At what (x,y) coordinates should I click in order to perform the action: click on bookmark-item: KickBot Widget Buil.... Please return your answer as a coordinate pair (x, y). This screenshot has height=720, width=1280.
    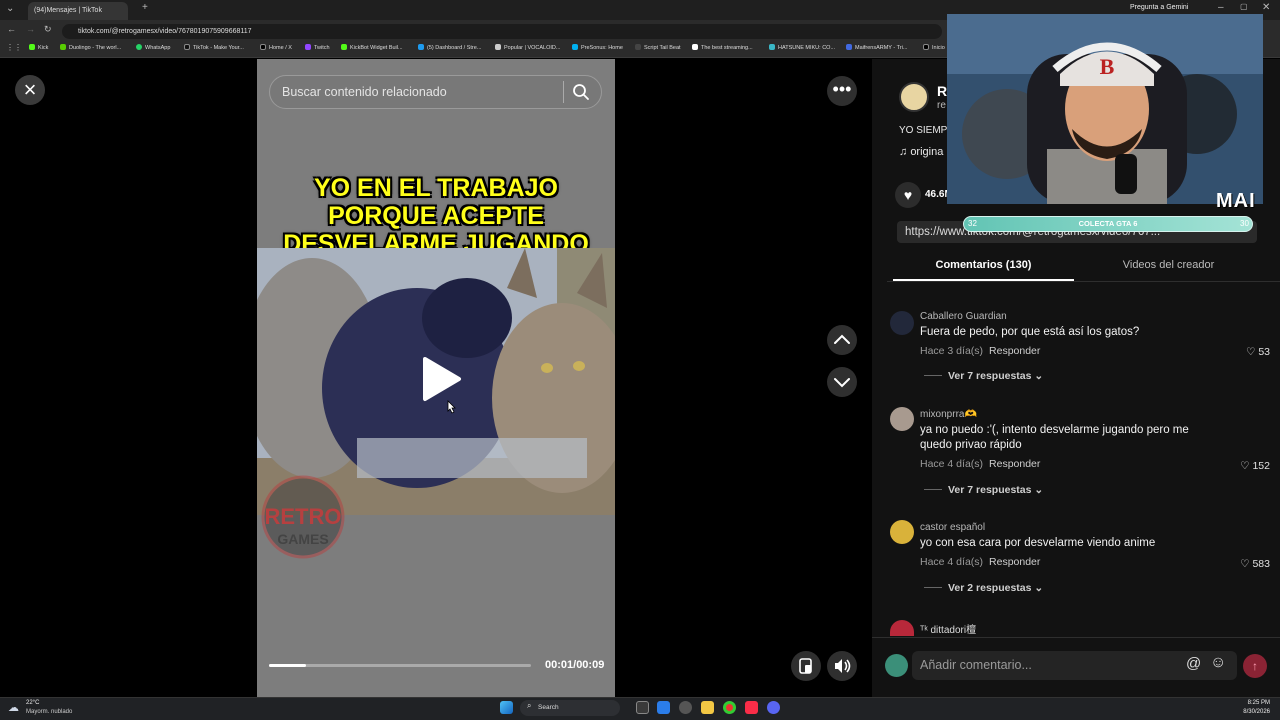
    Looking at the image, I should click on (372, 47).